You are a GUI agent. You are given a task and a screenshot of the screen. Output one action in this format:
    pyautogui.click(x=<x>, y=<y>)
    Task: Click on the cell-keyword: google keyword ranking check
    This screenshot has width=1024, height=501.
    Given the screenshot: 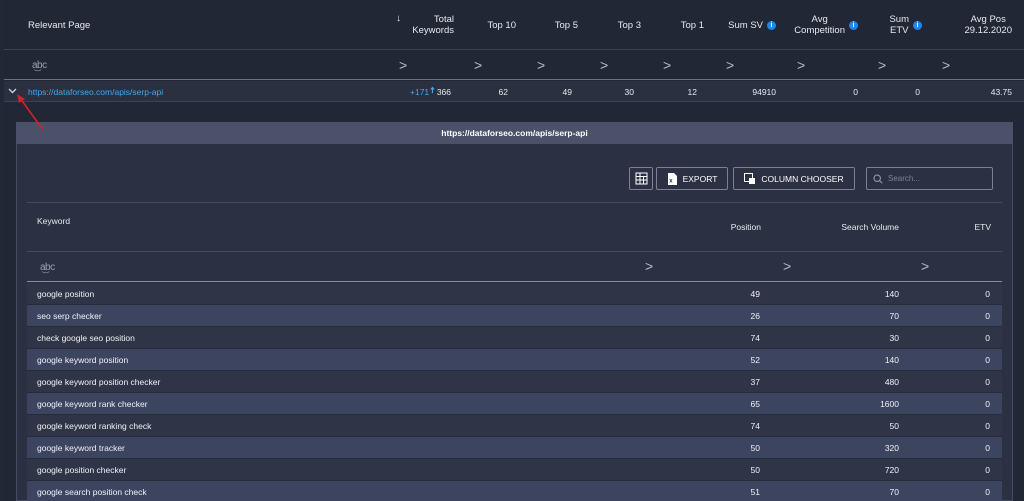 What is the action you would take?
    pyautogui.click(x=94, y=426)
    